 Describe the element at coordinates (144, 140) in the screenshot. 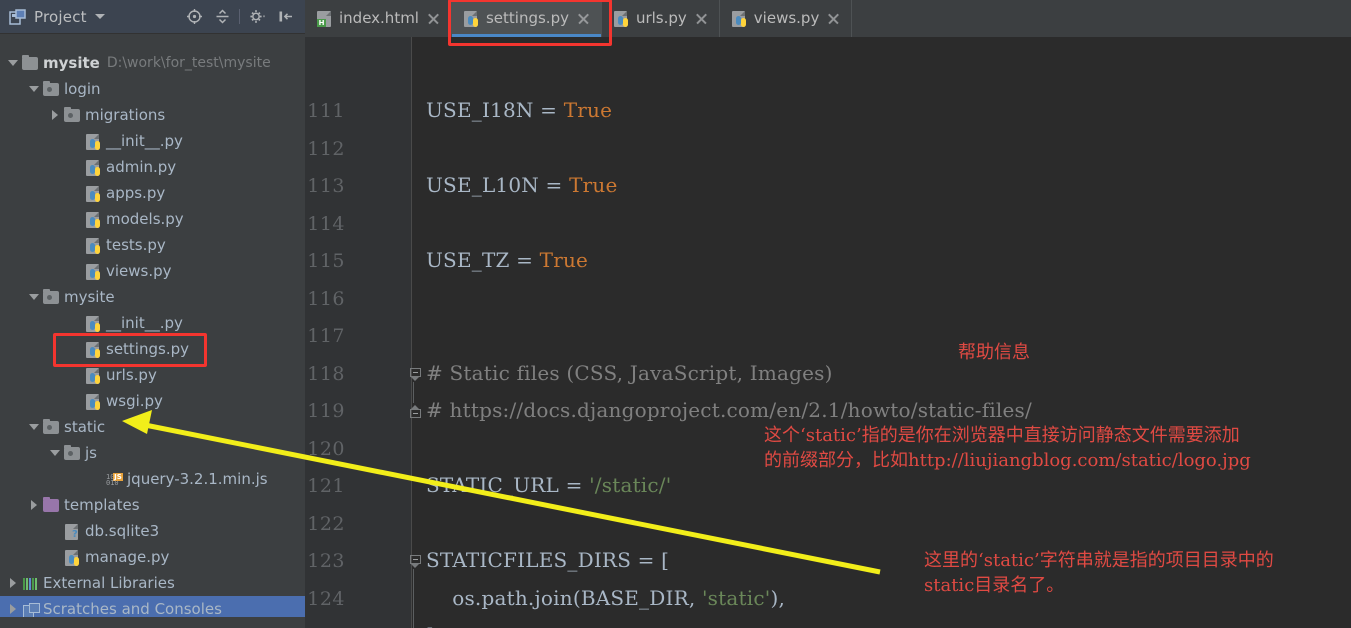

I see `tree-item-label: __init__.py` at that location.